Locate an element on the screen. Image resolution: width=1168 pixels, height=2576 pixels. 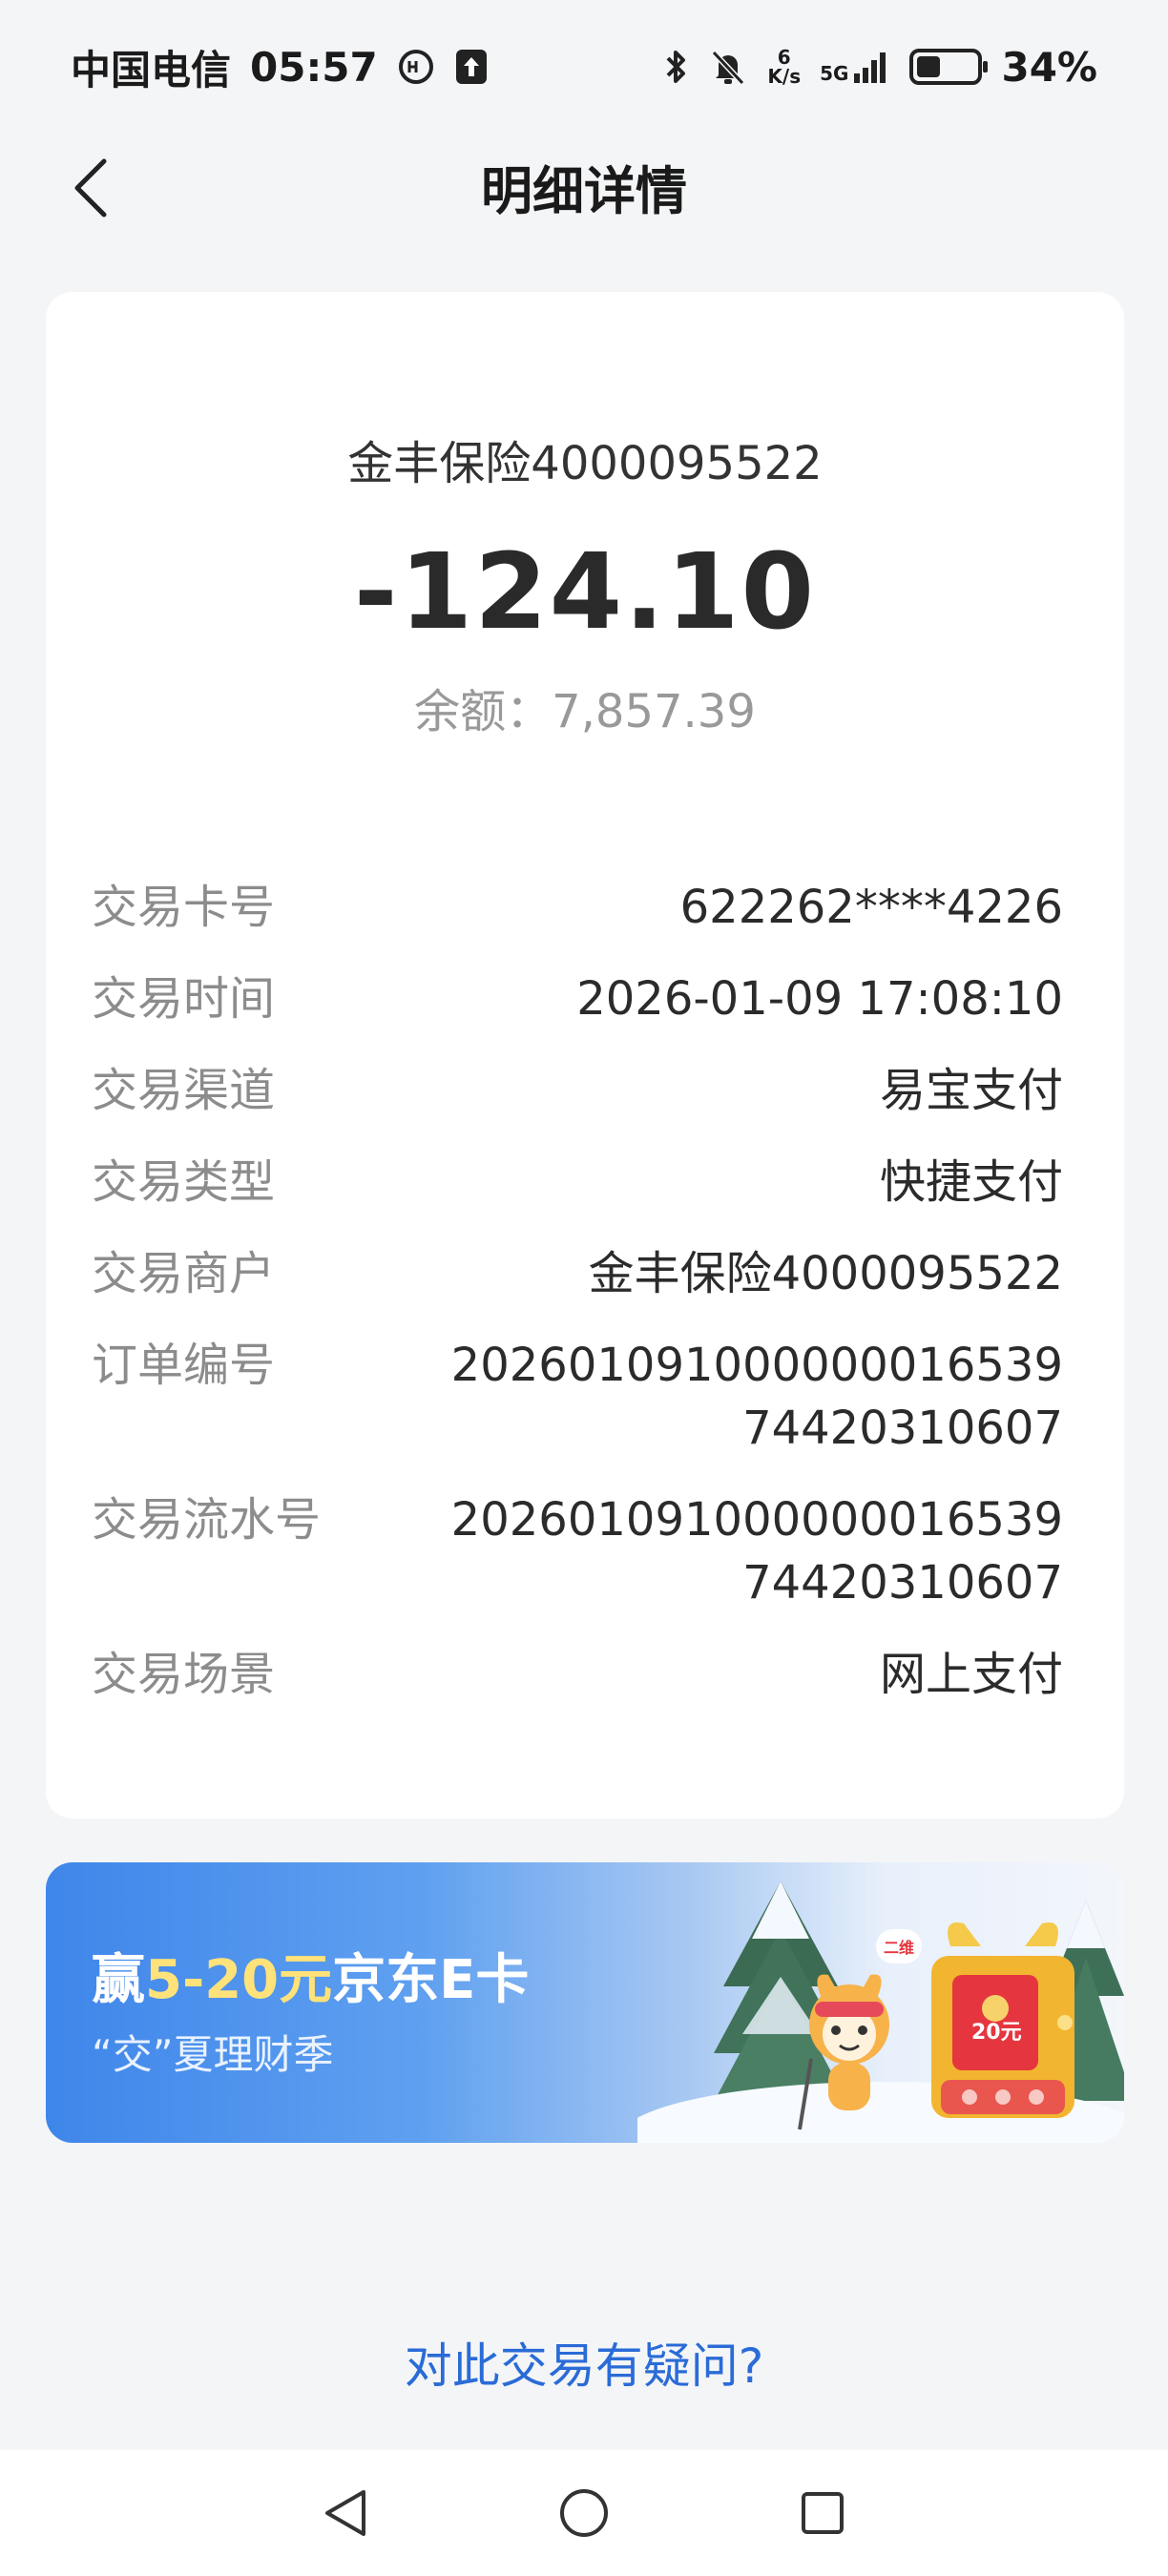
detail-row-channel: 交易渠道 易宝支付 is located at coordinates (577, 1090).